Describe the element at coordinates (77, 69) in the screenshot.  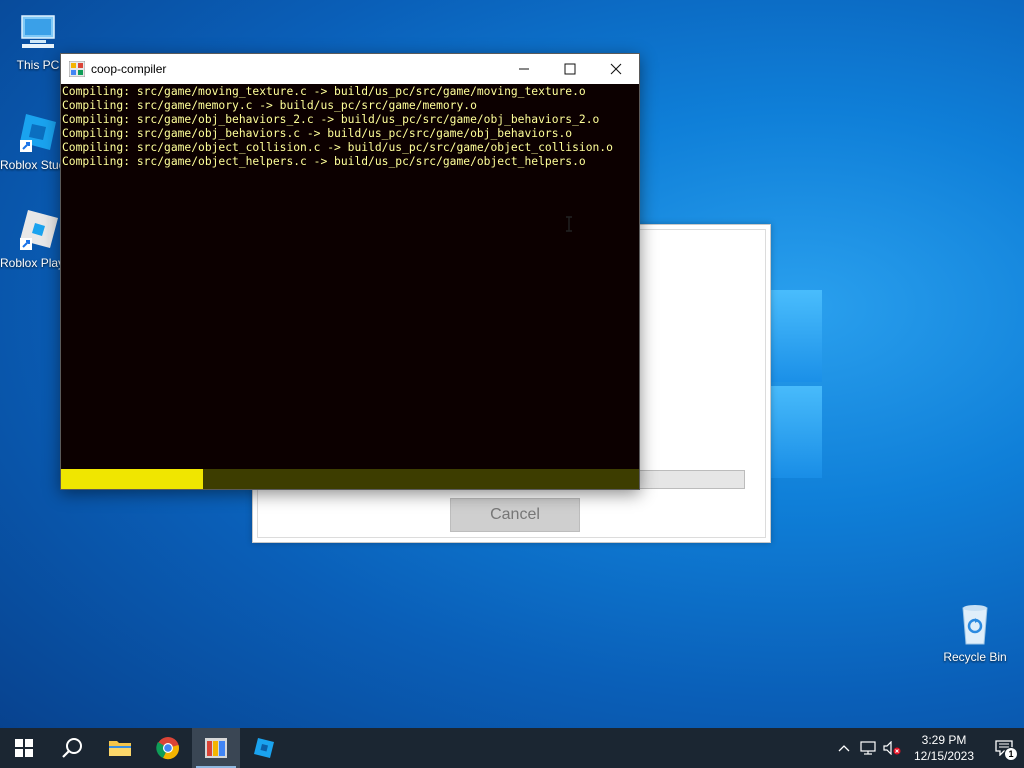
I see `app-icon` at that location.